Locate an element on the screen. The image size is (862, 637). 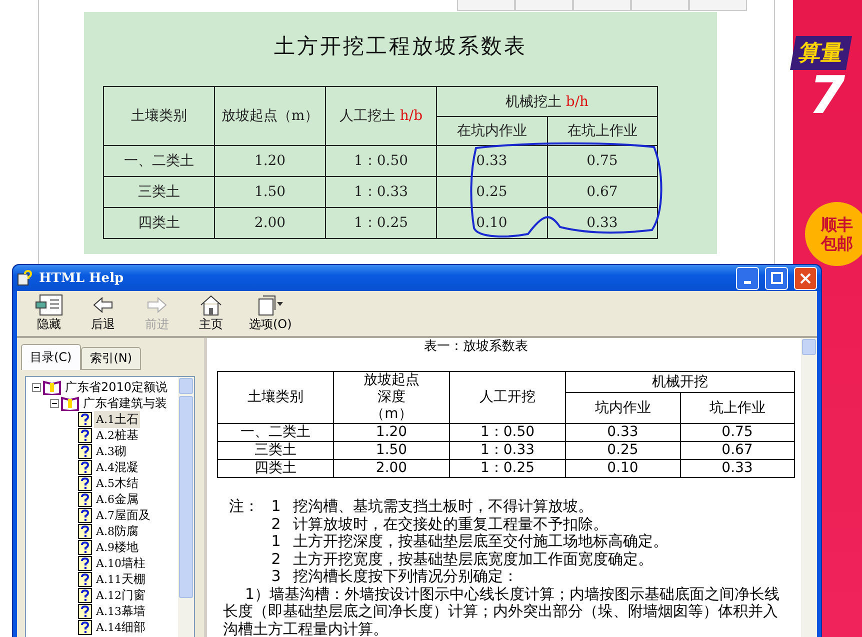
table-header: 放坡起点深度（m） is located at coordinates (392, 398).